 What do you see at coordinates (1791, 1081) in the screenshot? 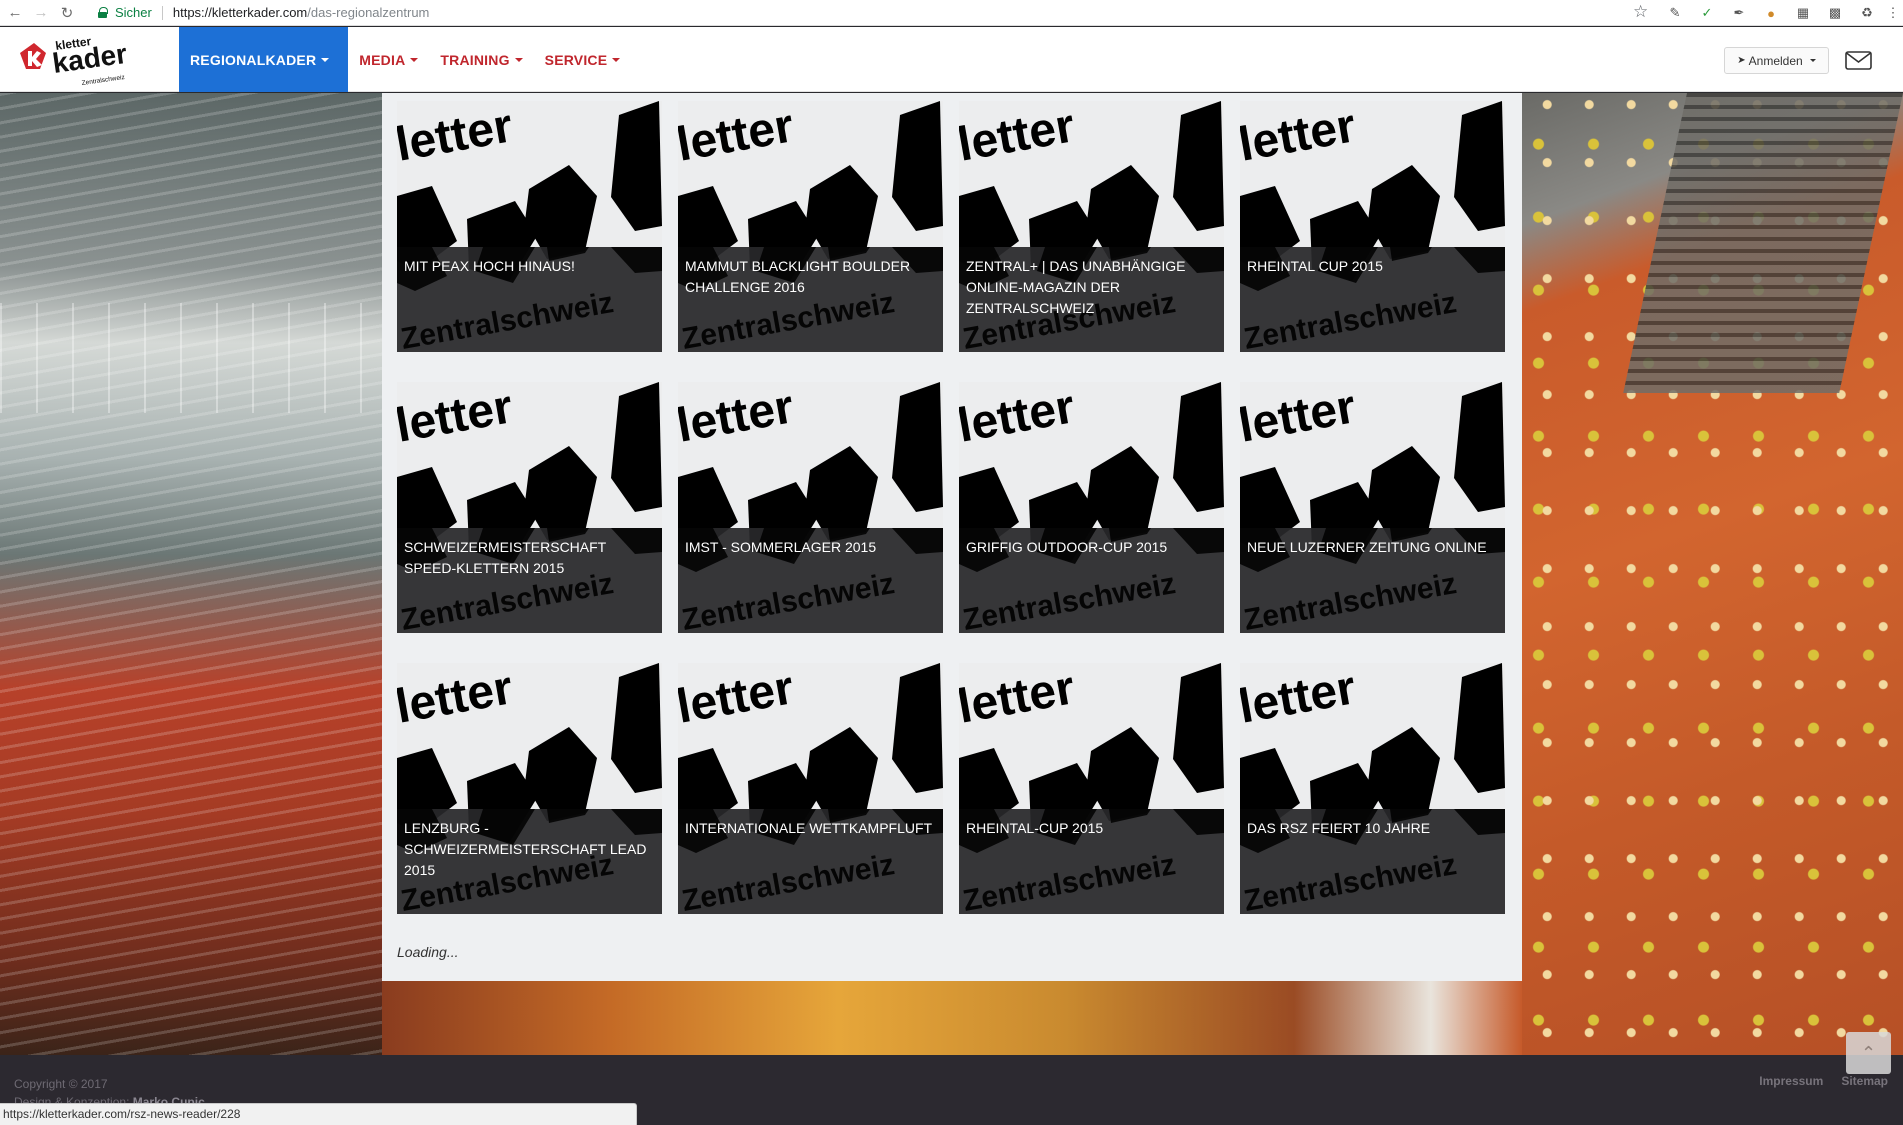
I see `footer-link-impressum: Impressum` at bounding box center [1791, 1081].